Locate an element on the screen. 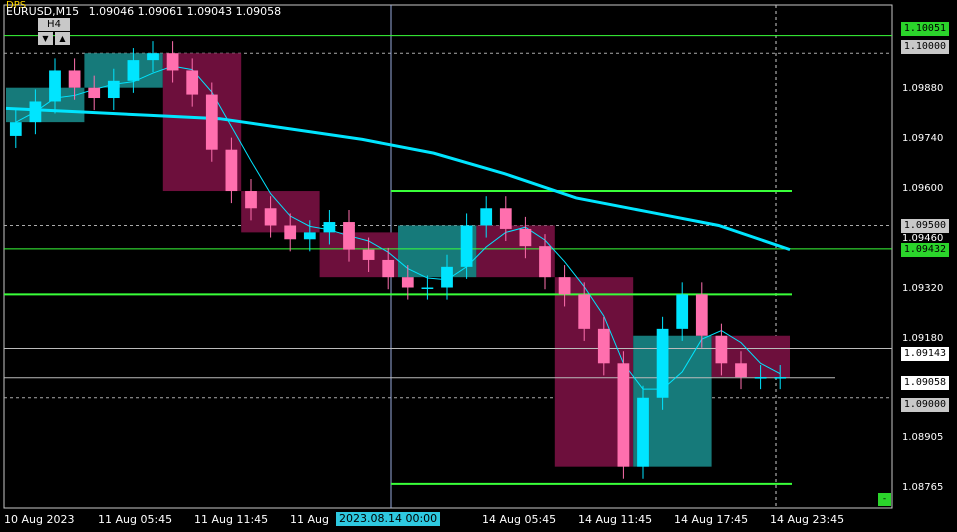  x-tick: 14 Aug 11:45 is located at coordinates (615, 519).